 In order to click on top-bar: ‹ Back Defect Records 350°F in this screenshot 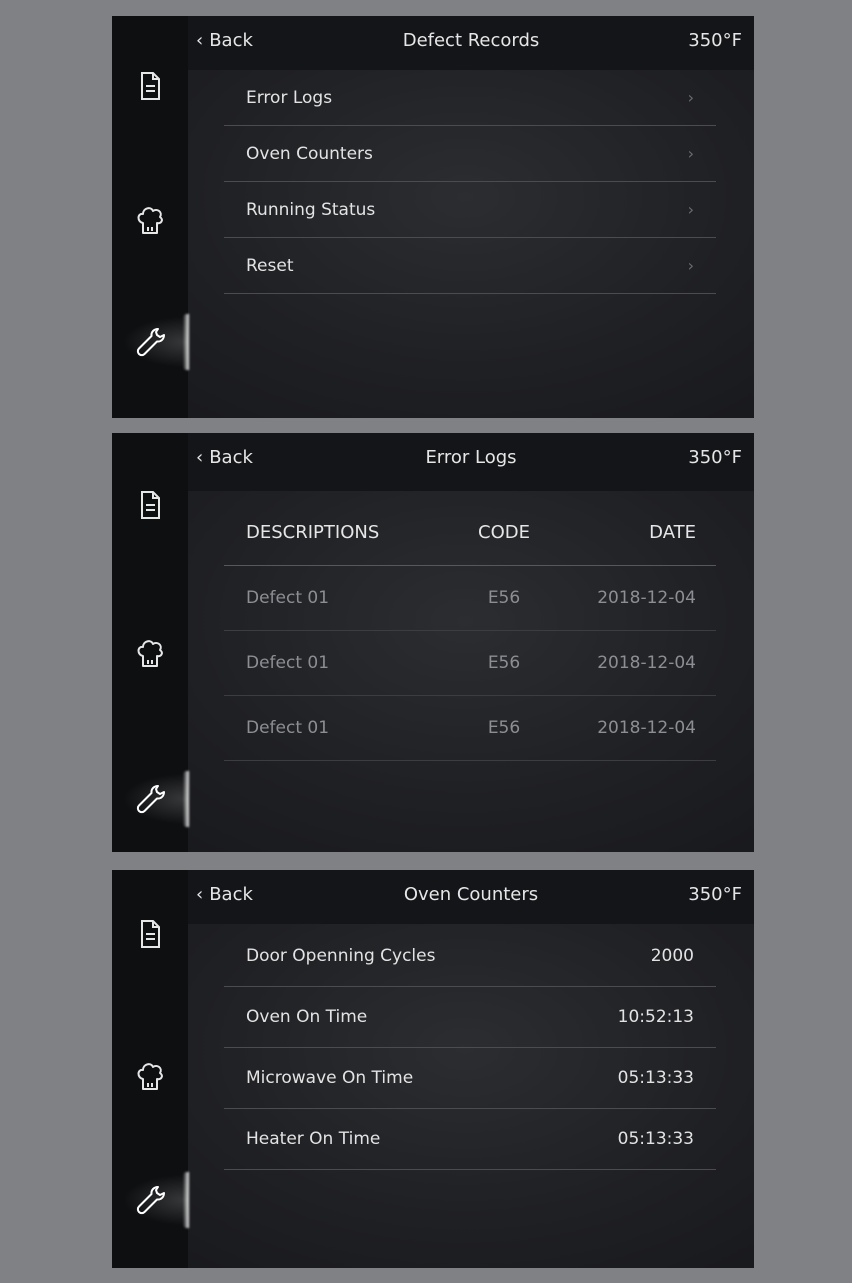, I will do `click(471, 43)`.